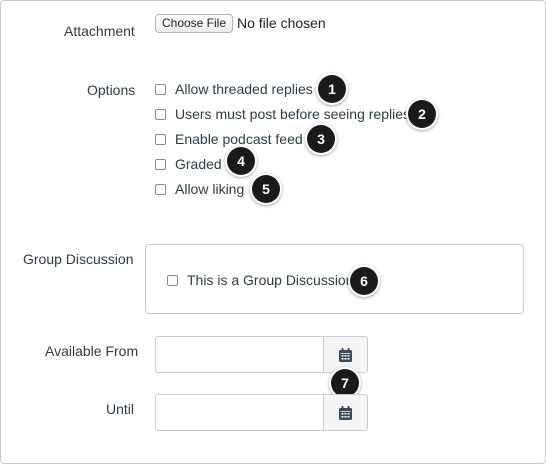 This screenshot has height=464, width=546. Describe the element at coordinates (198, 164) in the screenshot. I see `option-label: Graded` at that location.